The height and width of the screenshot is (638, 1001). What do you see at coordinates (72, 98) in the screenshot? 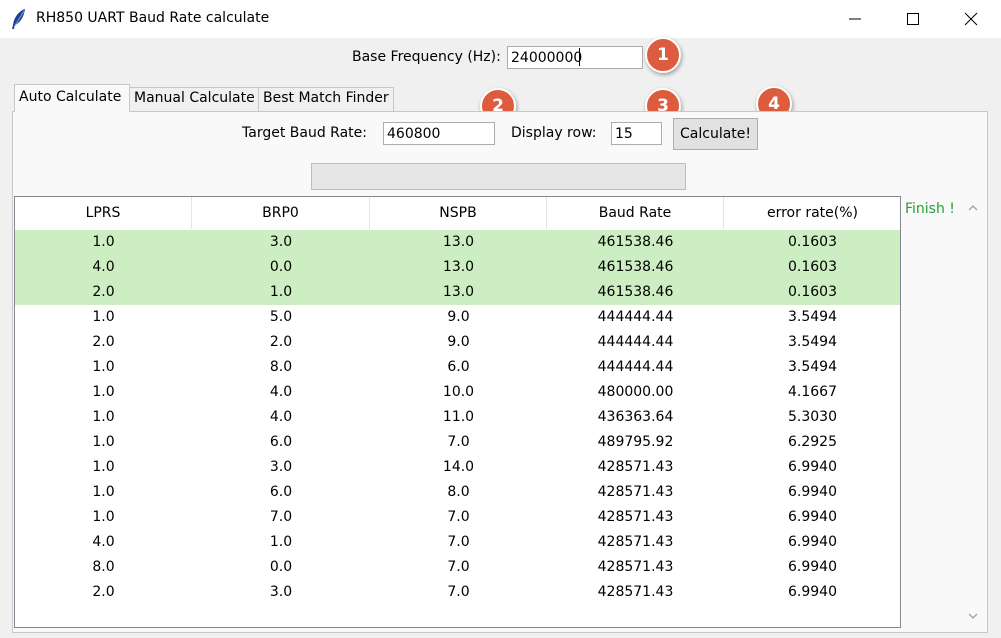
I see `tab-auto-calculate: Auto Calculate` at bounding box center [72, 98].